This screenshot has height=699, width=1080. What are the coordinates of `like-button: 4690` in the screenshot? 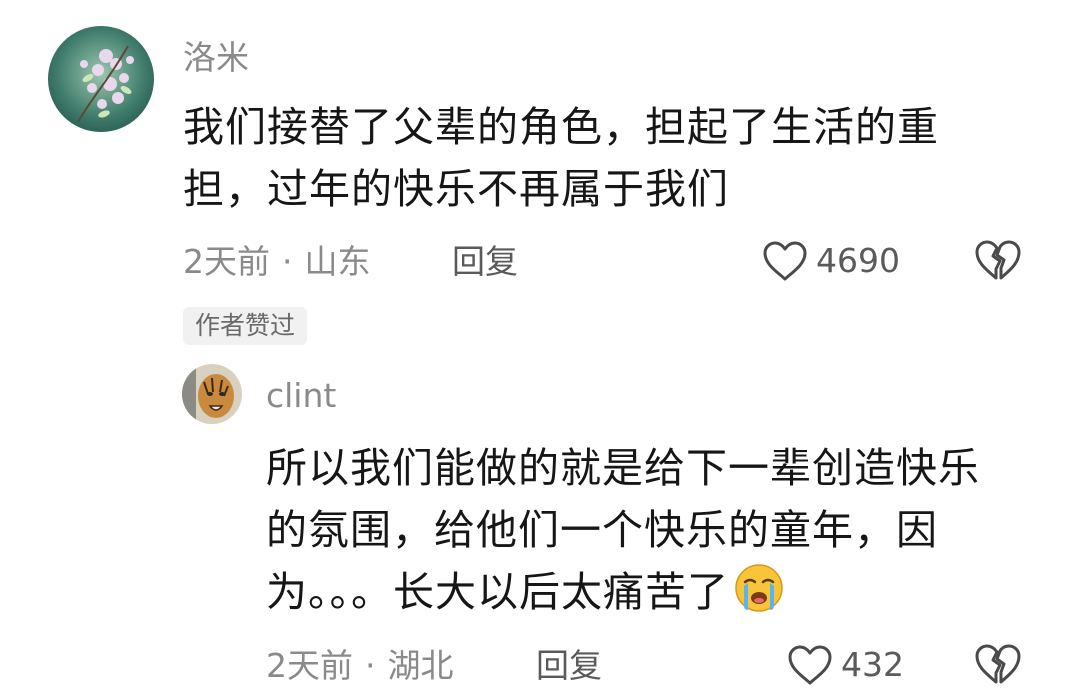 It's located at (831, 261).